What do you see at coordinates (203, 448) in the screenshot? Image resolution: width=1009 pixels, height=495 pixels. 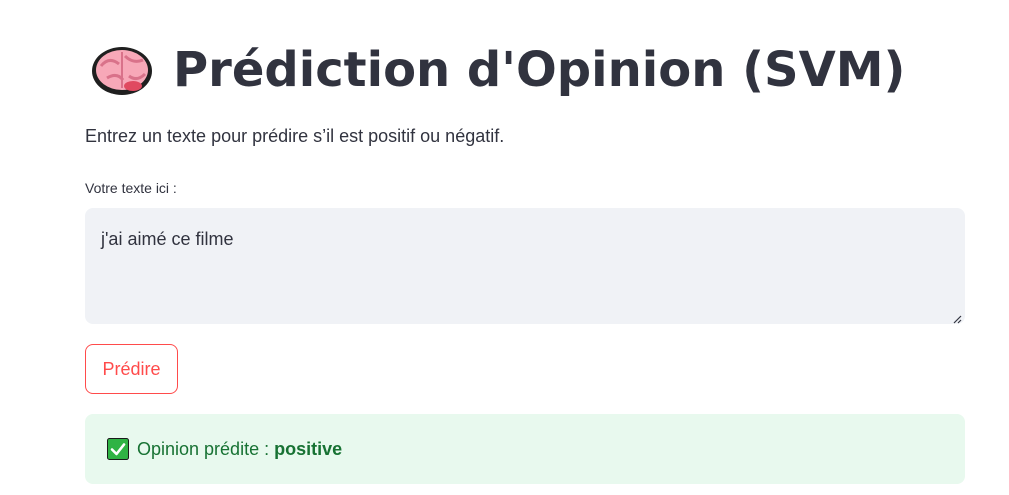 I see `result-label: Opinion prédite :` at bounding box center [203, 448].